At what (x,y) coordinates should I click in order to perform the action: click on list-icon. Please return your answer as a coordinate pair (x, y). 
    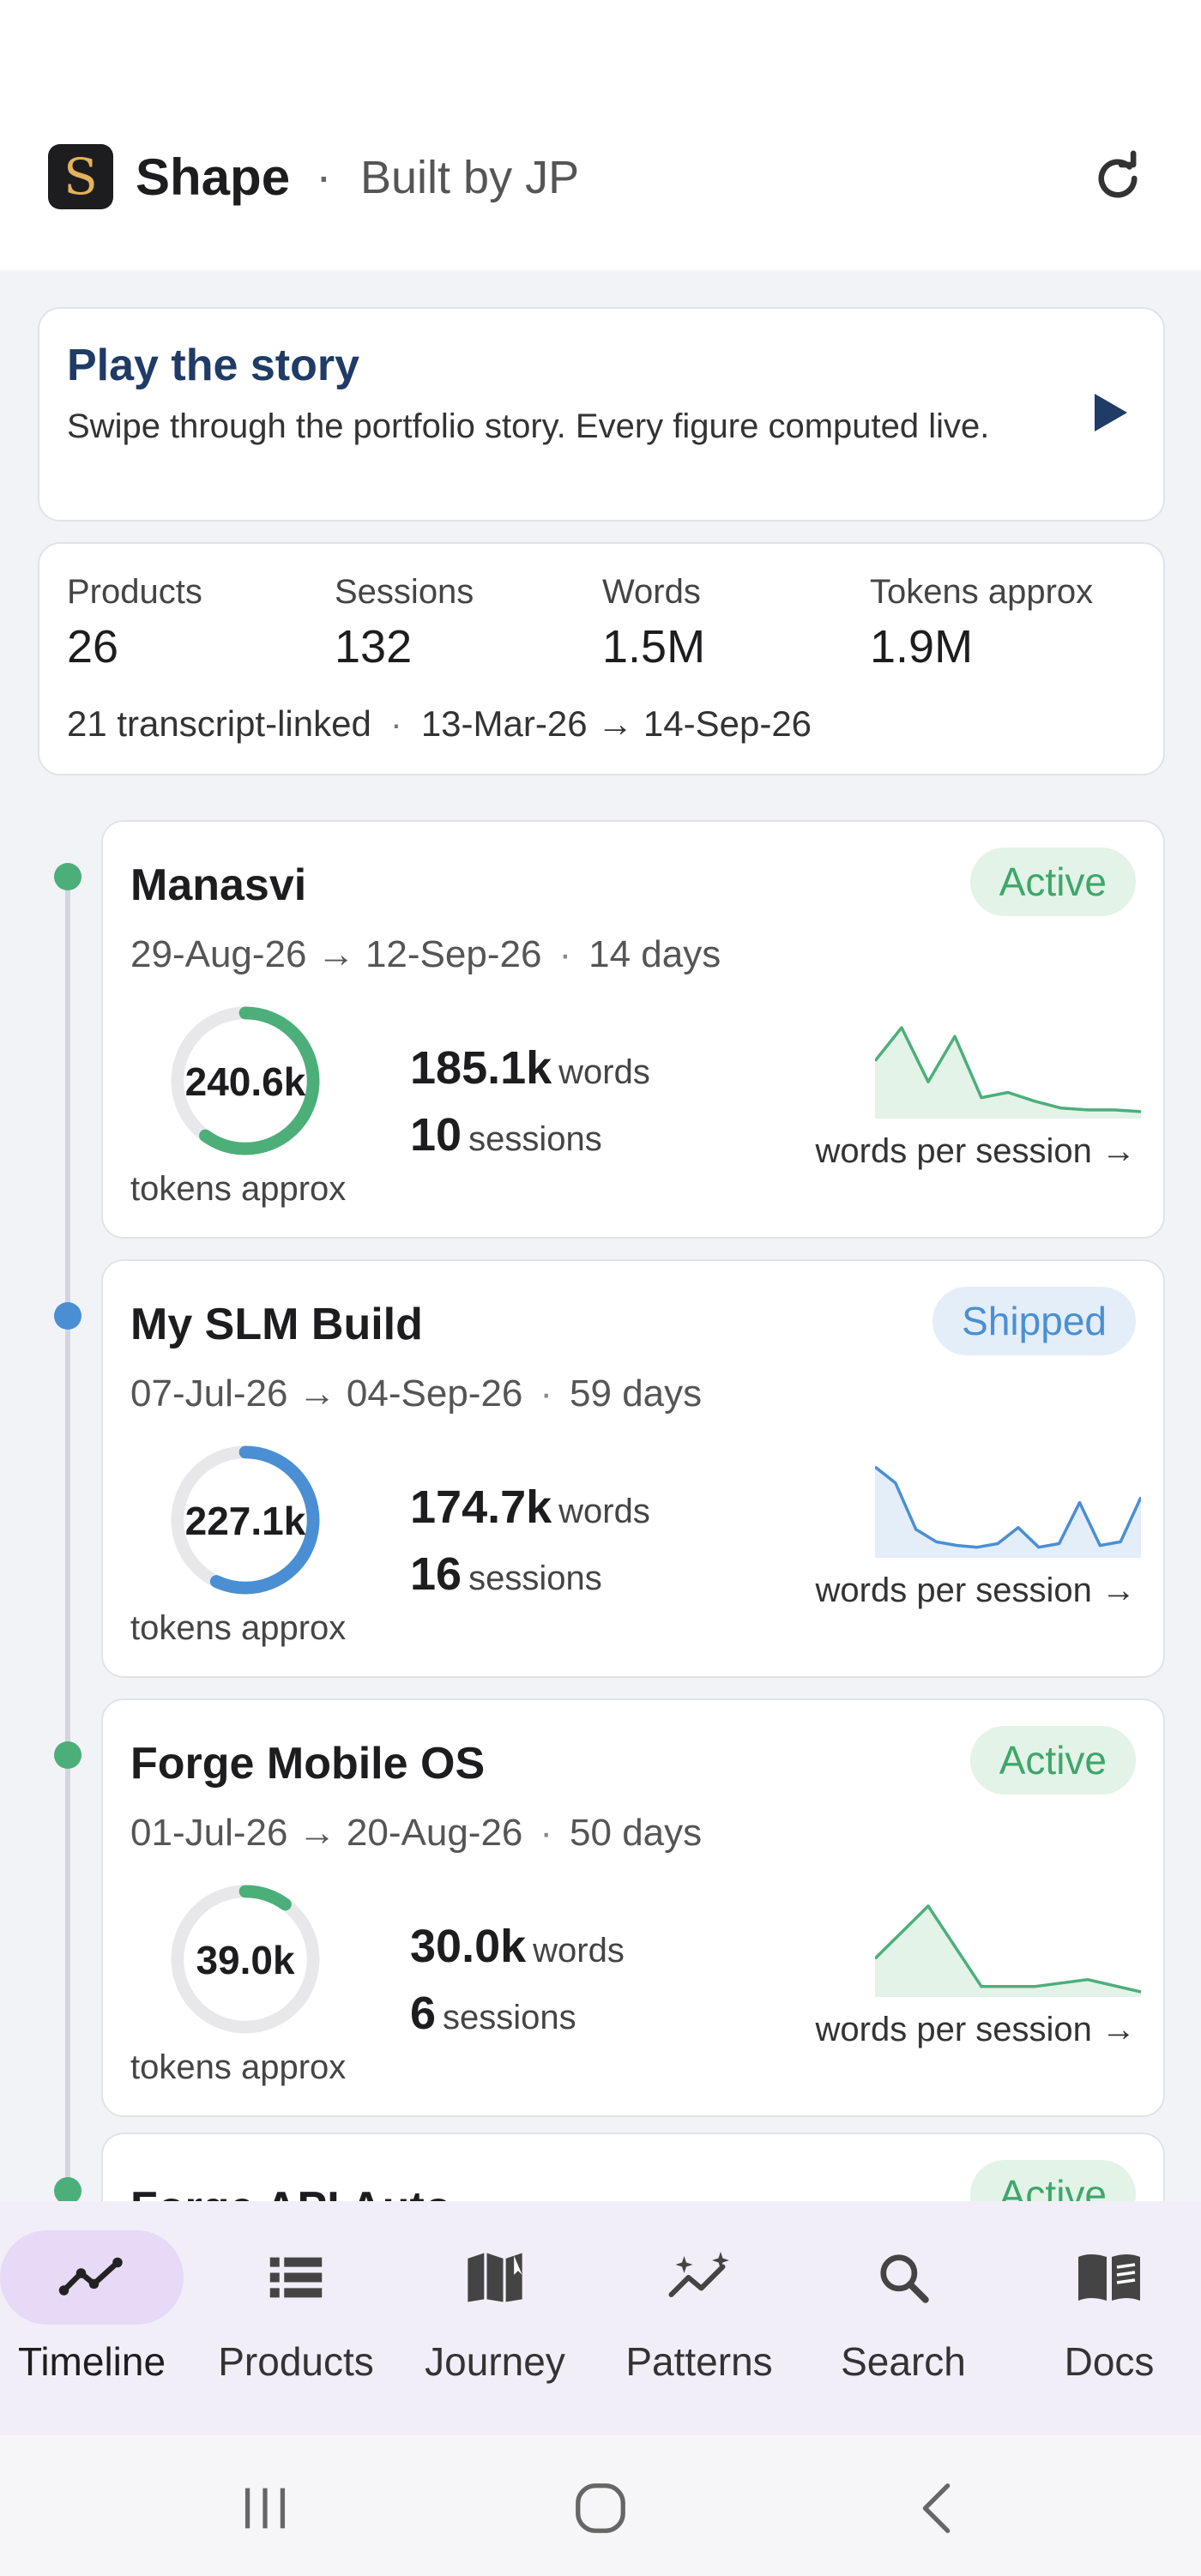
    Looking at the image, I should click on (296, 2277).